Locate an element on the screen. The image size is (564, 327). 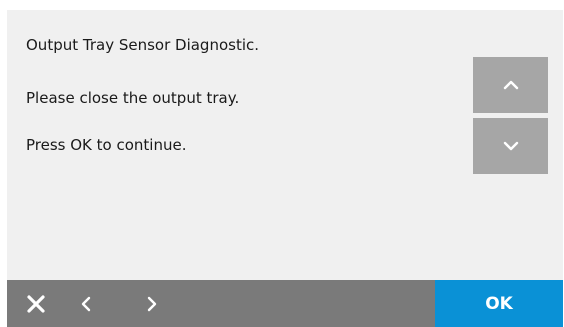
scroll-up-button is located at coordinates (510, 85).